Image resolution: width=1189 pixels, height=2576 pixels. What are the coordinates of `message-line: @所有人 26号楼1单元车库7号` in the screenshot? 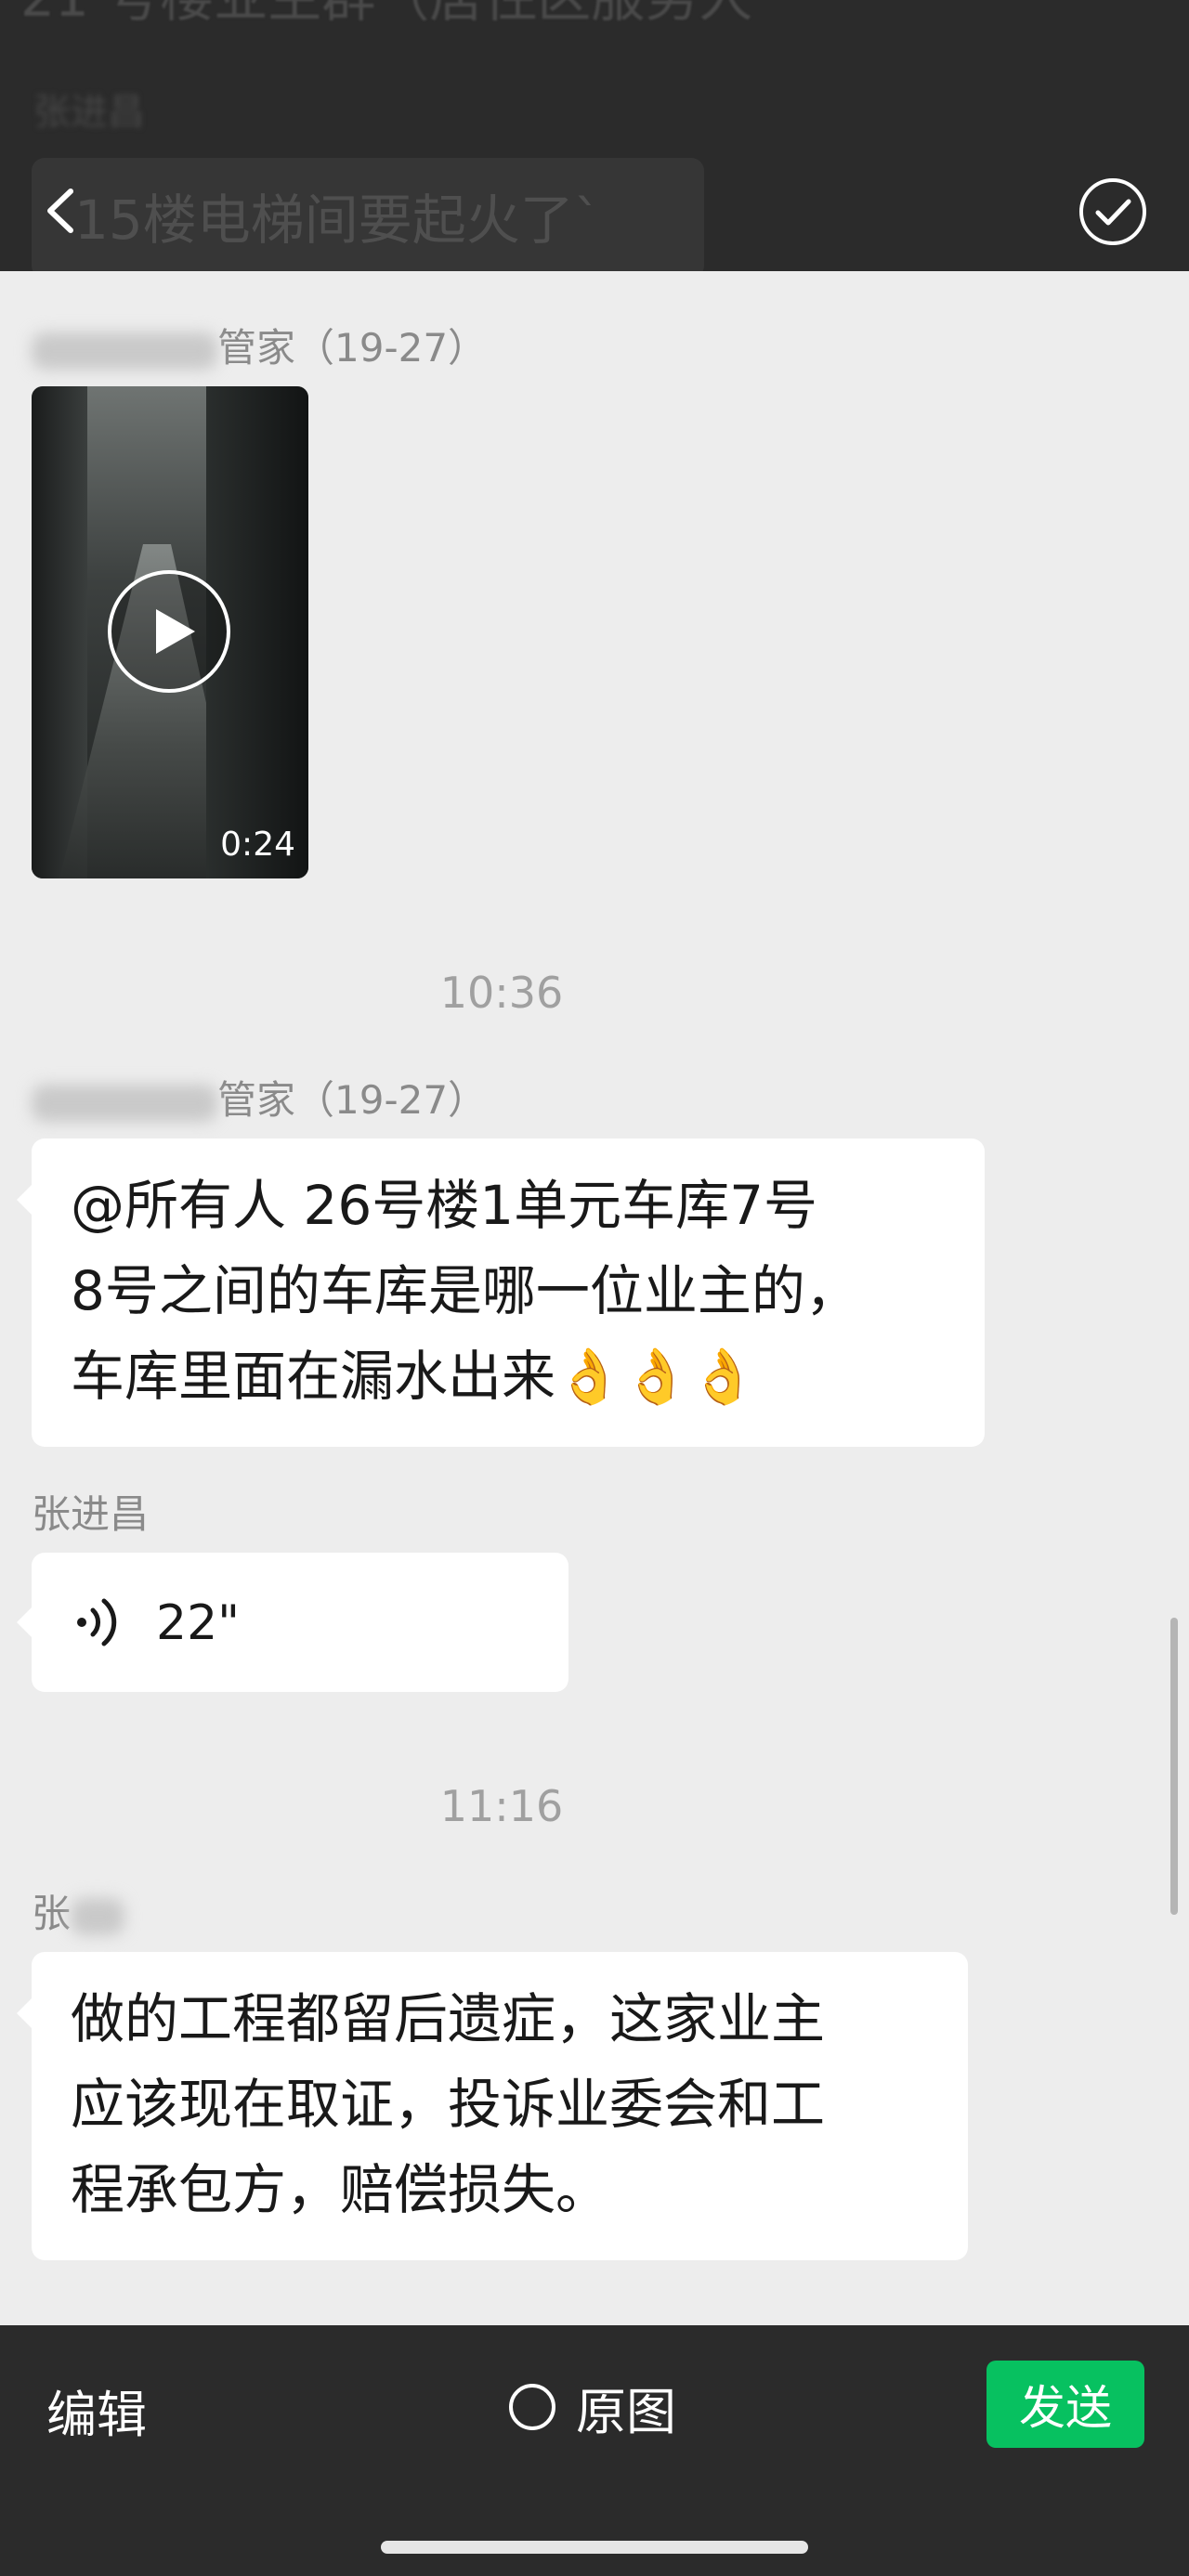 It's located at (445, 1205).